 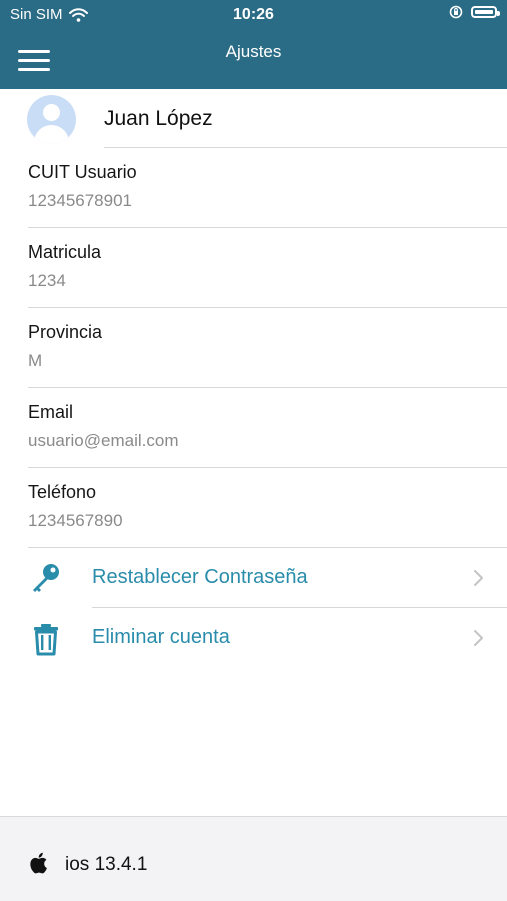 I want to click on field-label: Provincia, so click(x=65, y=332).